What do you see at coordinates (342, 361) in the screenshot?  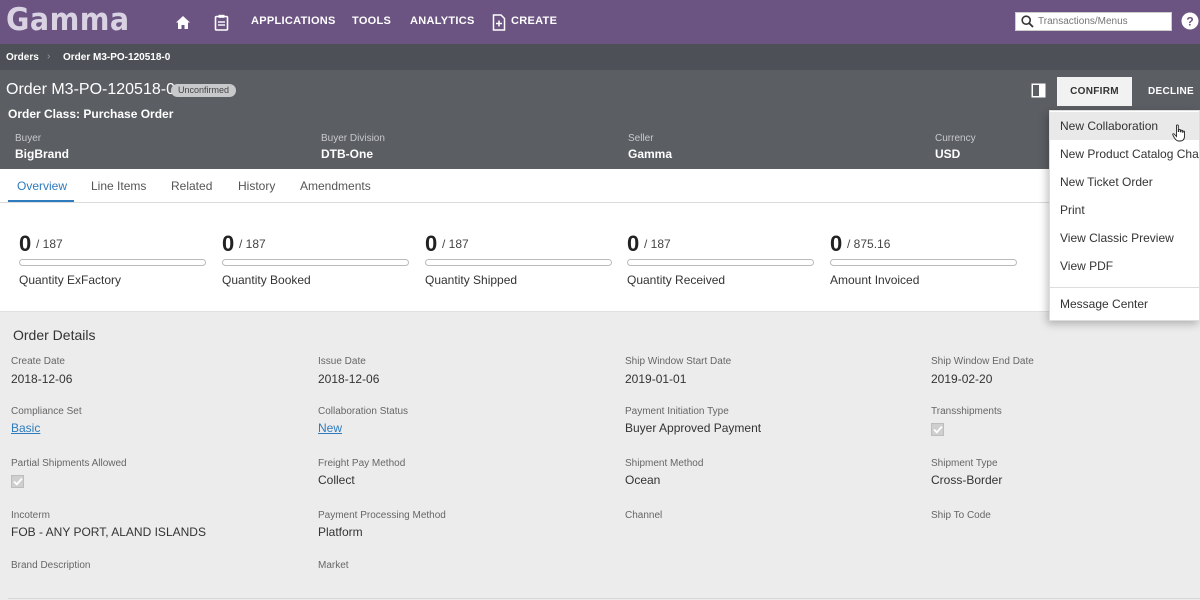 I see `issue-date-label: Issue Date` at bounding box center [342, 361].